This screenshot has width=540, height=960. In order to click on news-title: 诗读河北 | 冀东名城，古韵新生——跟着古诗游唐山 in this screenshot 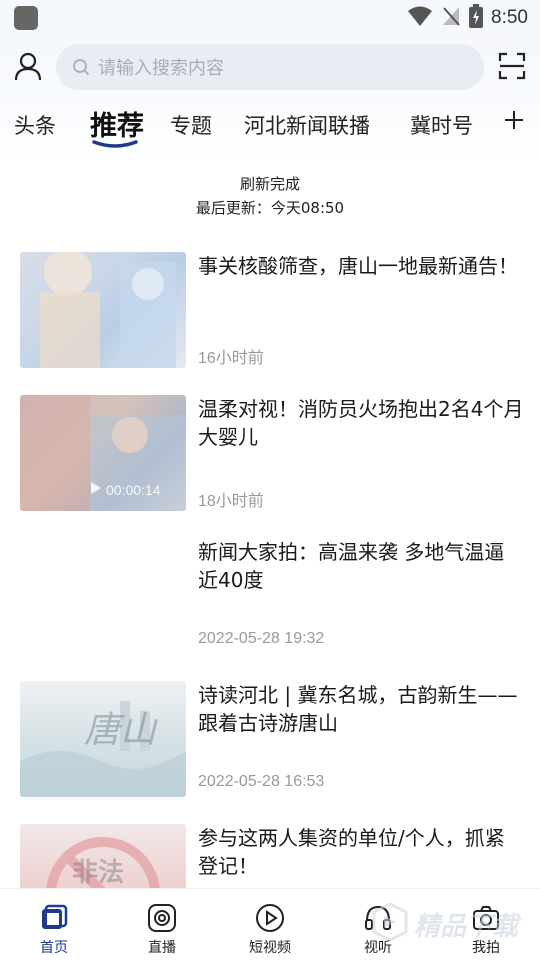, I will do `click(358, 709)`.